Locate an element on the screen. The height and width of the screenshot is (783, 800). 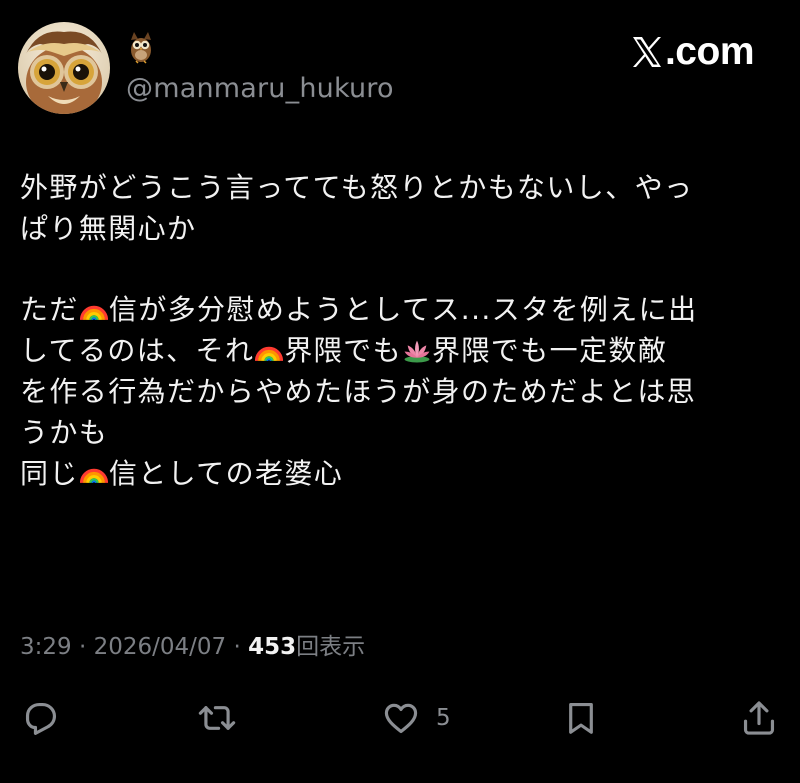
display-name is located at coordinates (141, 51).